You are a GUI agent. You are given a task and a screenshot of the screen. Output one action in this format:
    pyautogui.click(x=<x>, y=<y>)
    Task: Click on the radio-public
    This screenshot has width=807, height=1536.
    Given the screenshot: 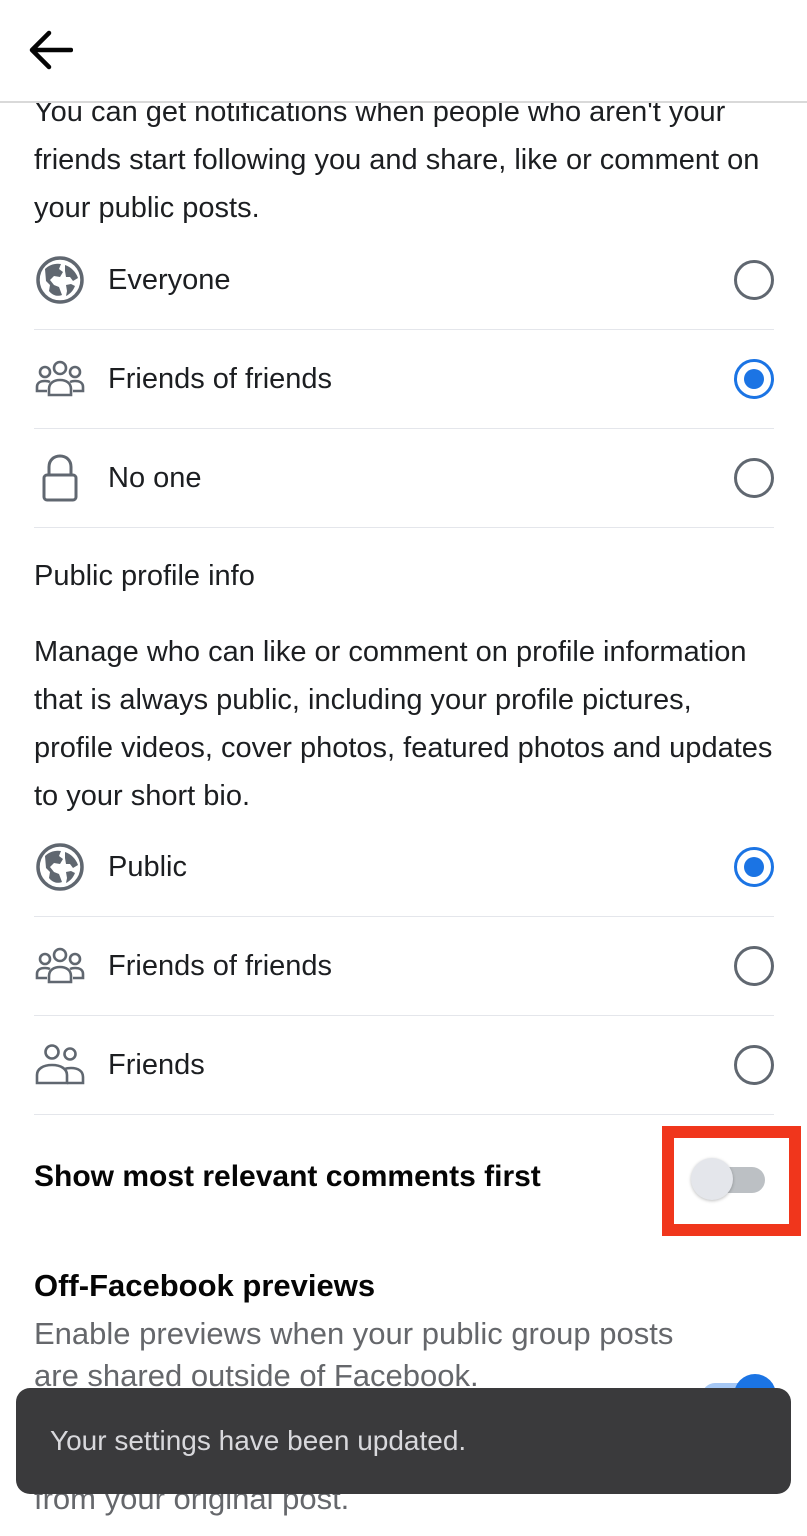 What is the action you would take?
    pyautogui.click(x=754, y=867)
    